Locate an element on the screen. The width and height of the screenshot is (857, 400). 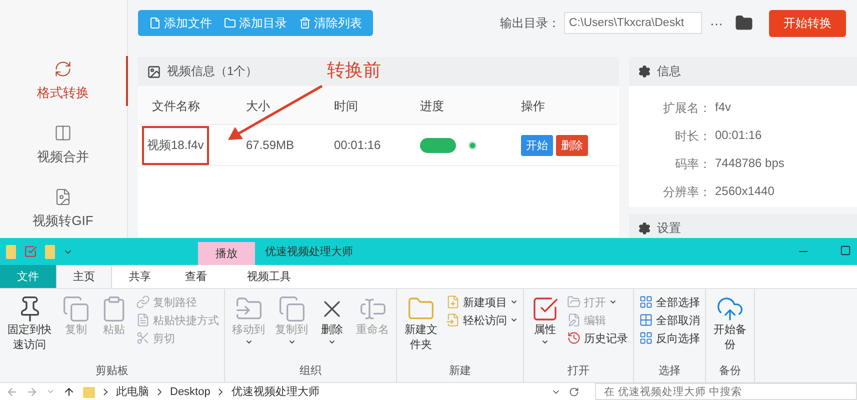
columns-icon is located at coordinates (63, 133).